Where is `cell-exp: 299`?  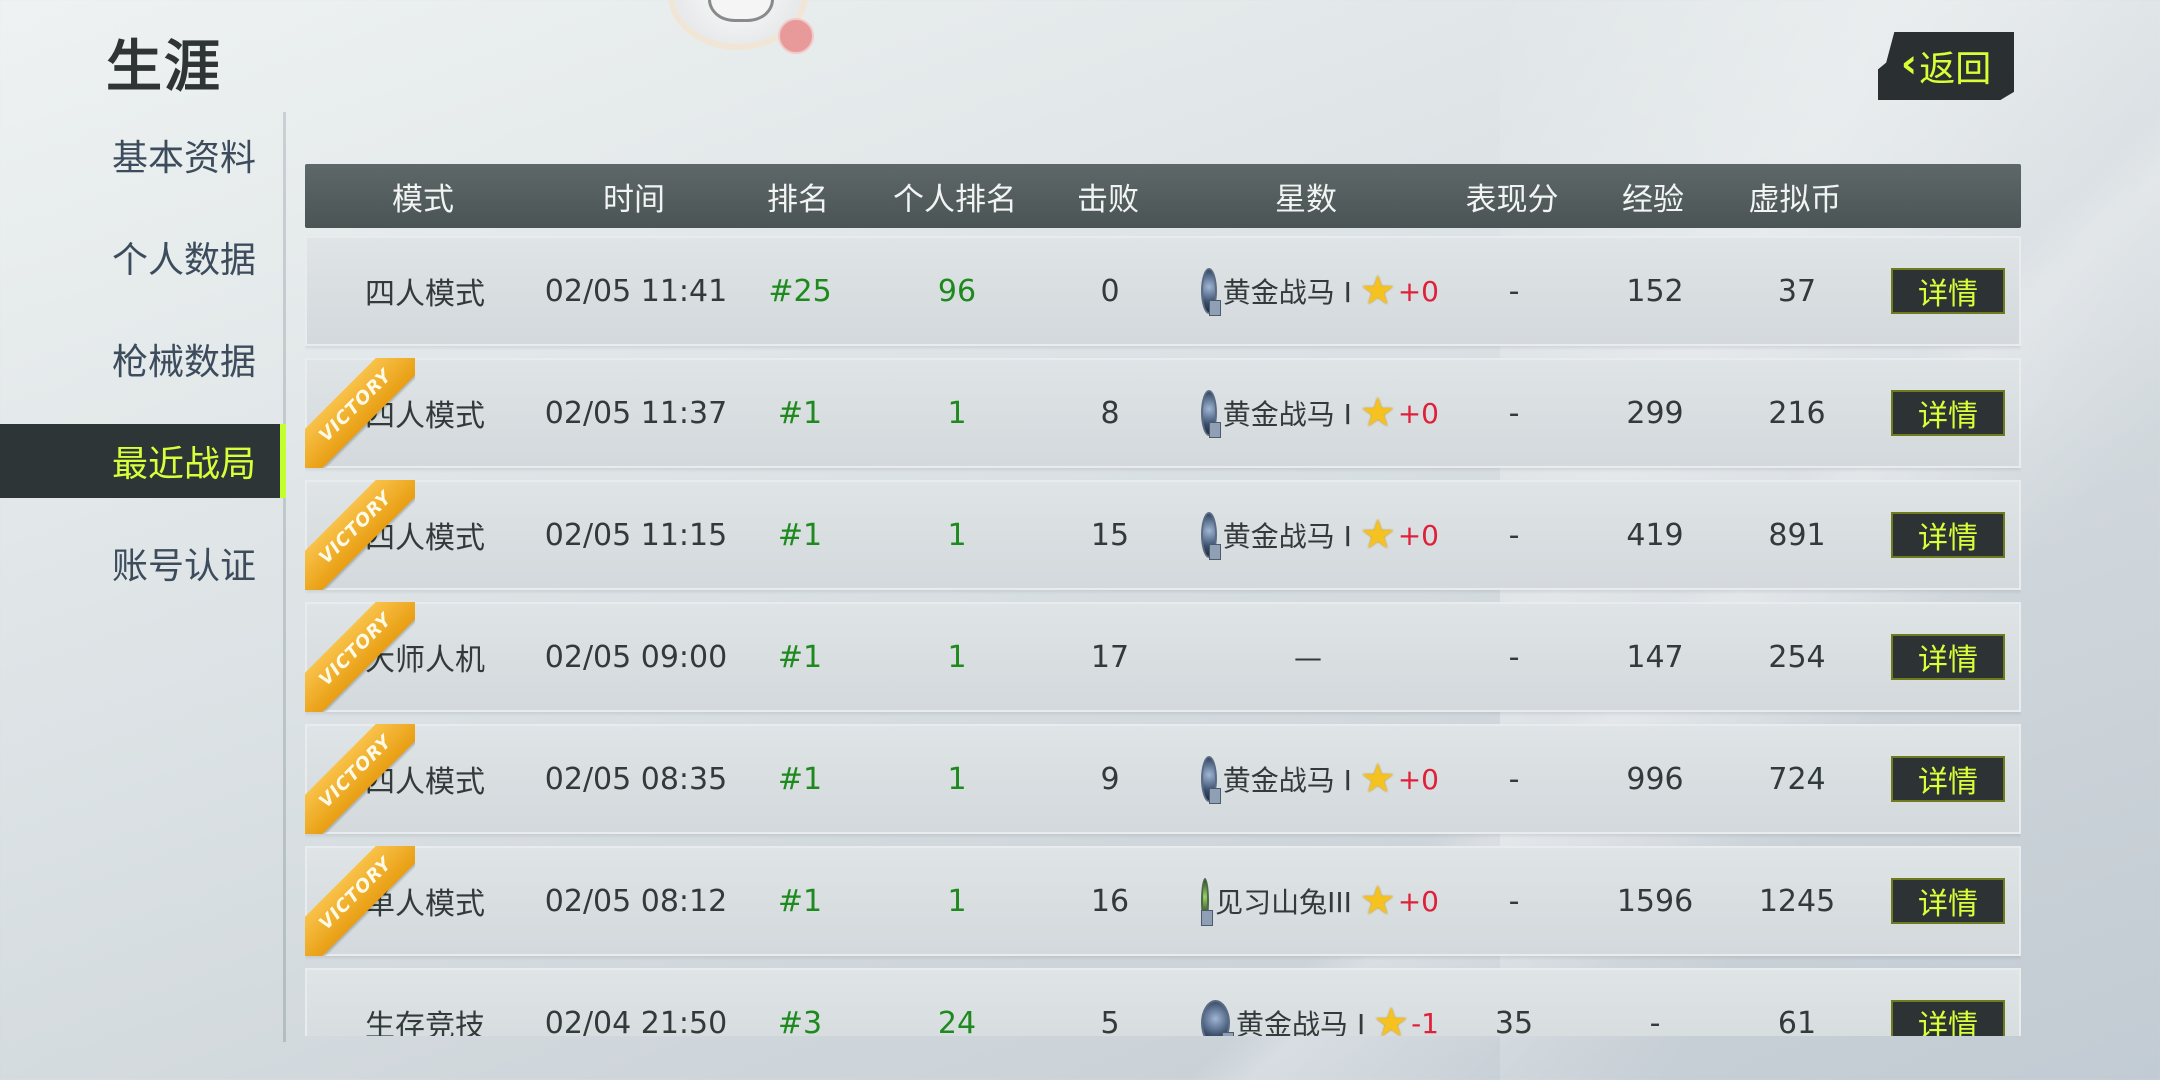
cell-exp: 299 is located at coordinates (1655, 413).